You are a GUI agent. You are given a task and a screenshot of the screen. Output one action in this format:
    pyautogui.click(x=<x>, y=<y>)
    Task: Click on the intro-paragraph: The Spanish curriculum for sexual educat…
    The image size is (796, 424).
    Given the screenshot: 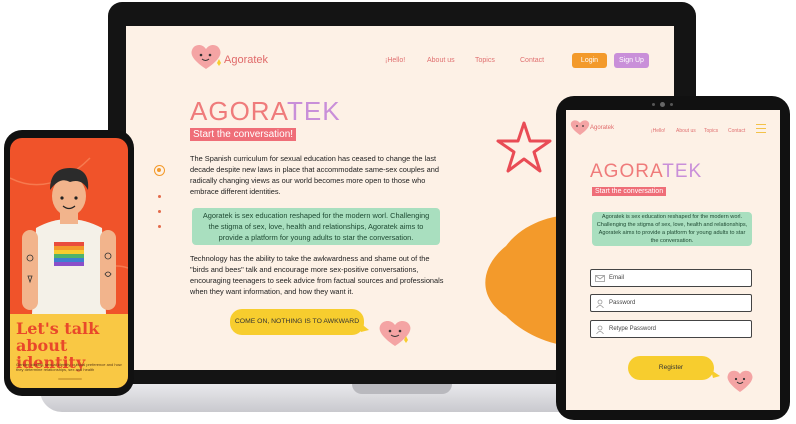 What is the action you would take?
    pyautogui.click(x=314, y=175)
    